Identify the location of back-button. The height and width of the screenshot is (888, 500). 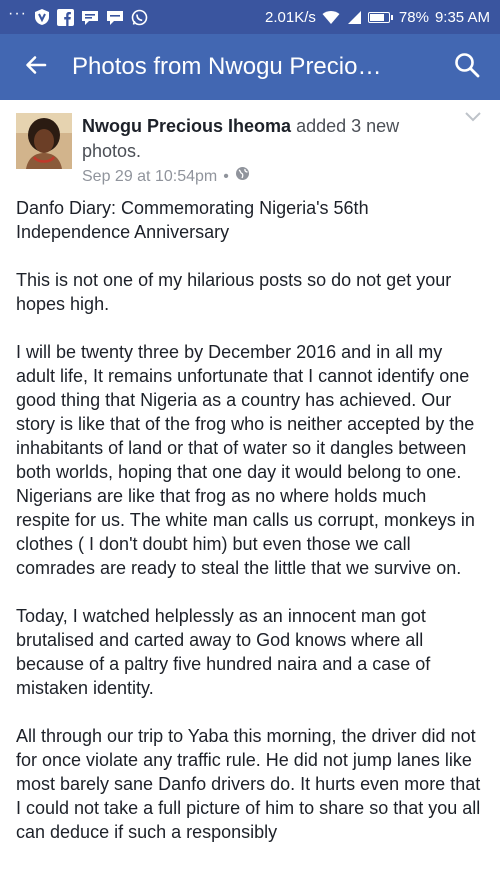
(36, 67).